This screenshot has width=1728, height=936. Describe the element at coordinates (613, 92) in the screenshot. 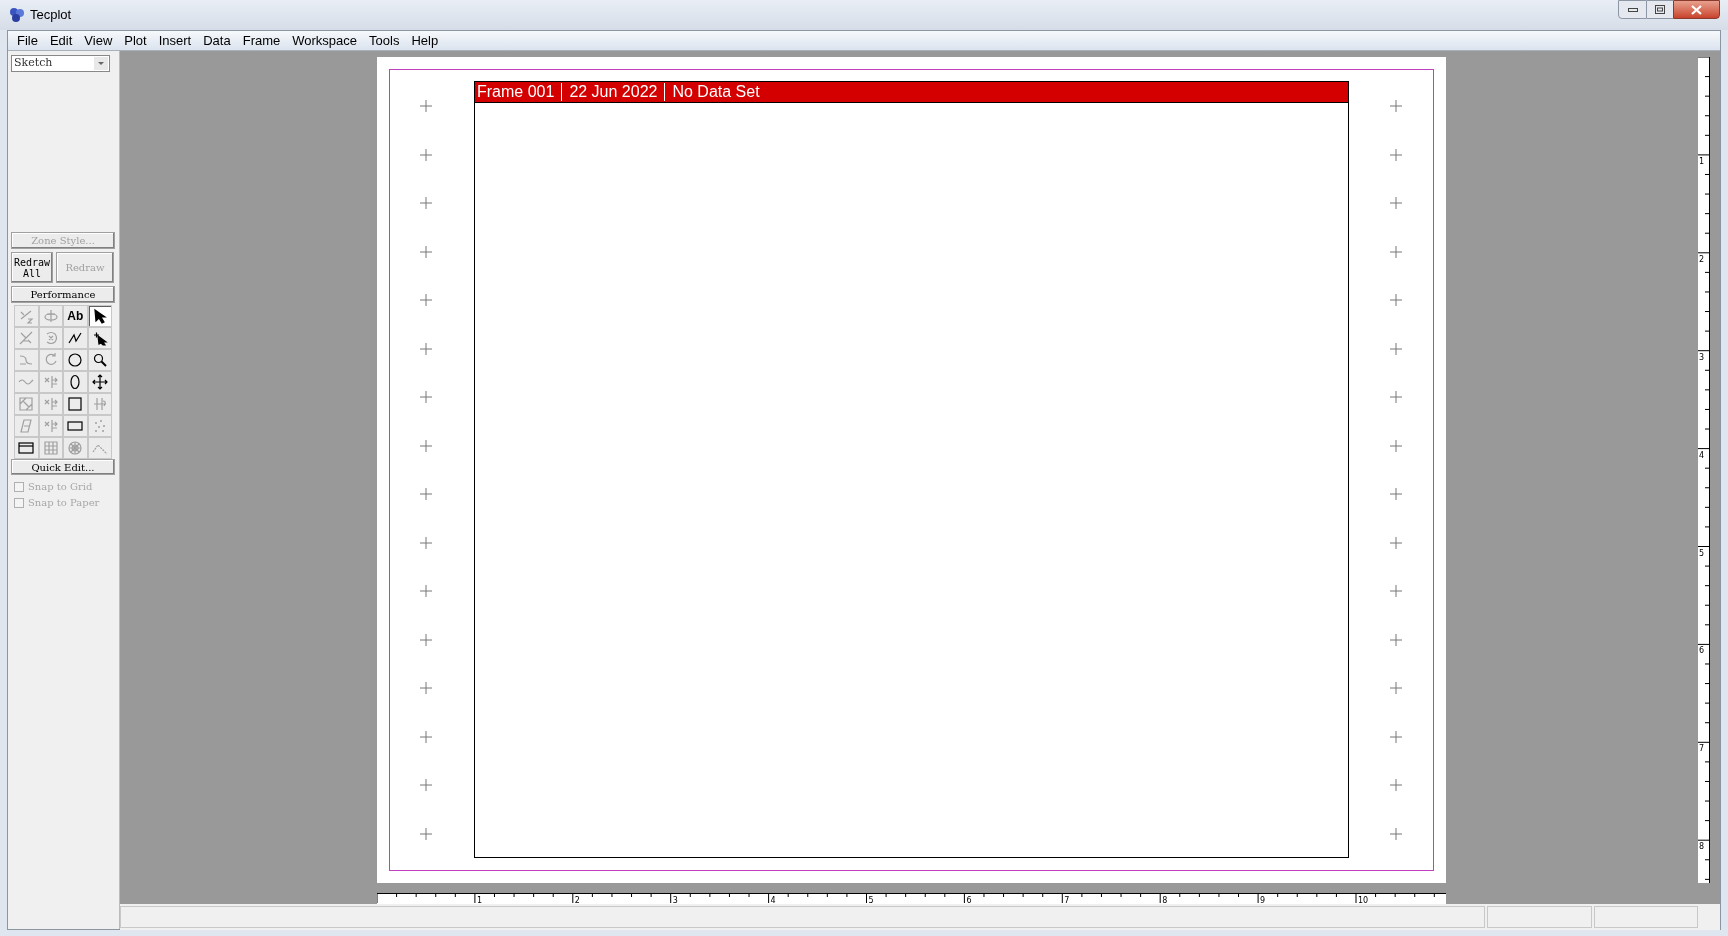

I see `frame-header-text: 22 Jun 2022` at that location.